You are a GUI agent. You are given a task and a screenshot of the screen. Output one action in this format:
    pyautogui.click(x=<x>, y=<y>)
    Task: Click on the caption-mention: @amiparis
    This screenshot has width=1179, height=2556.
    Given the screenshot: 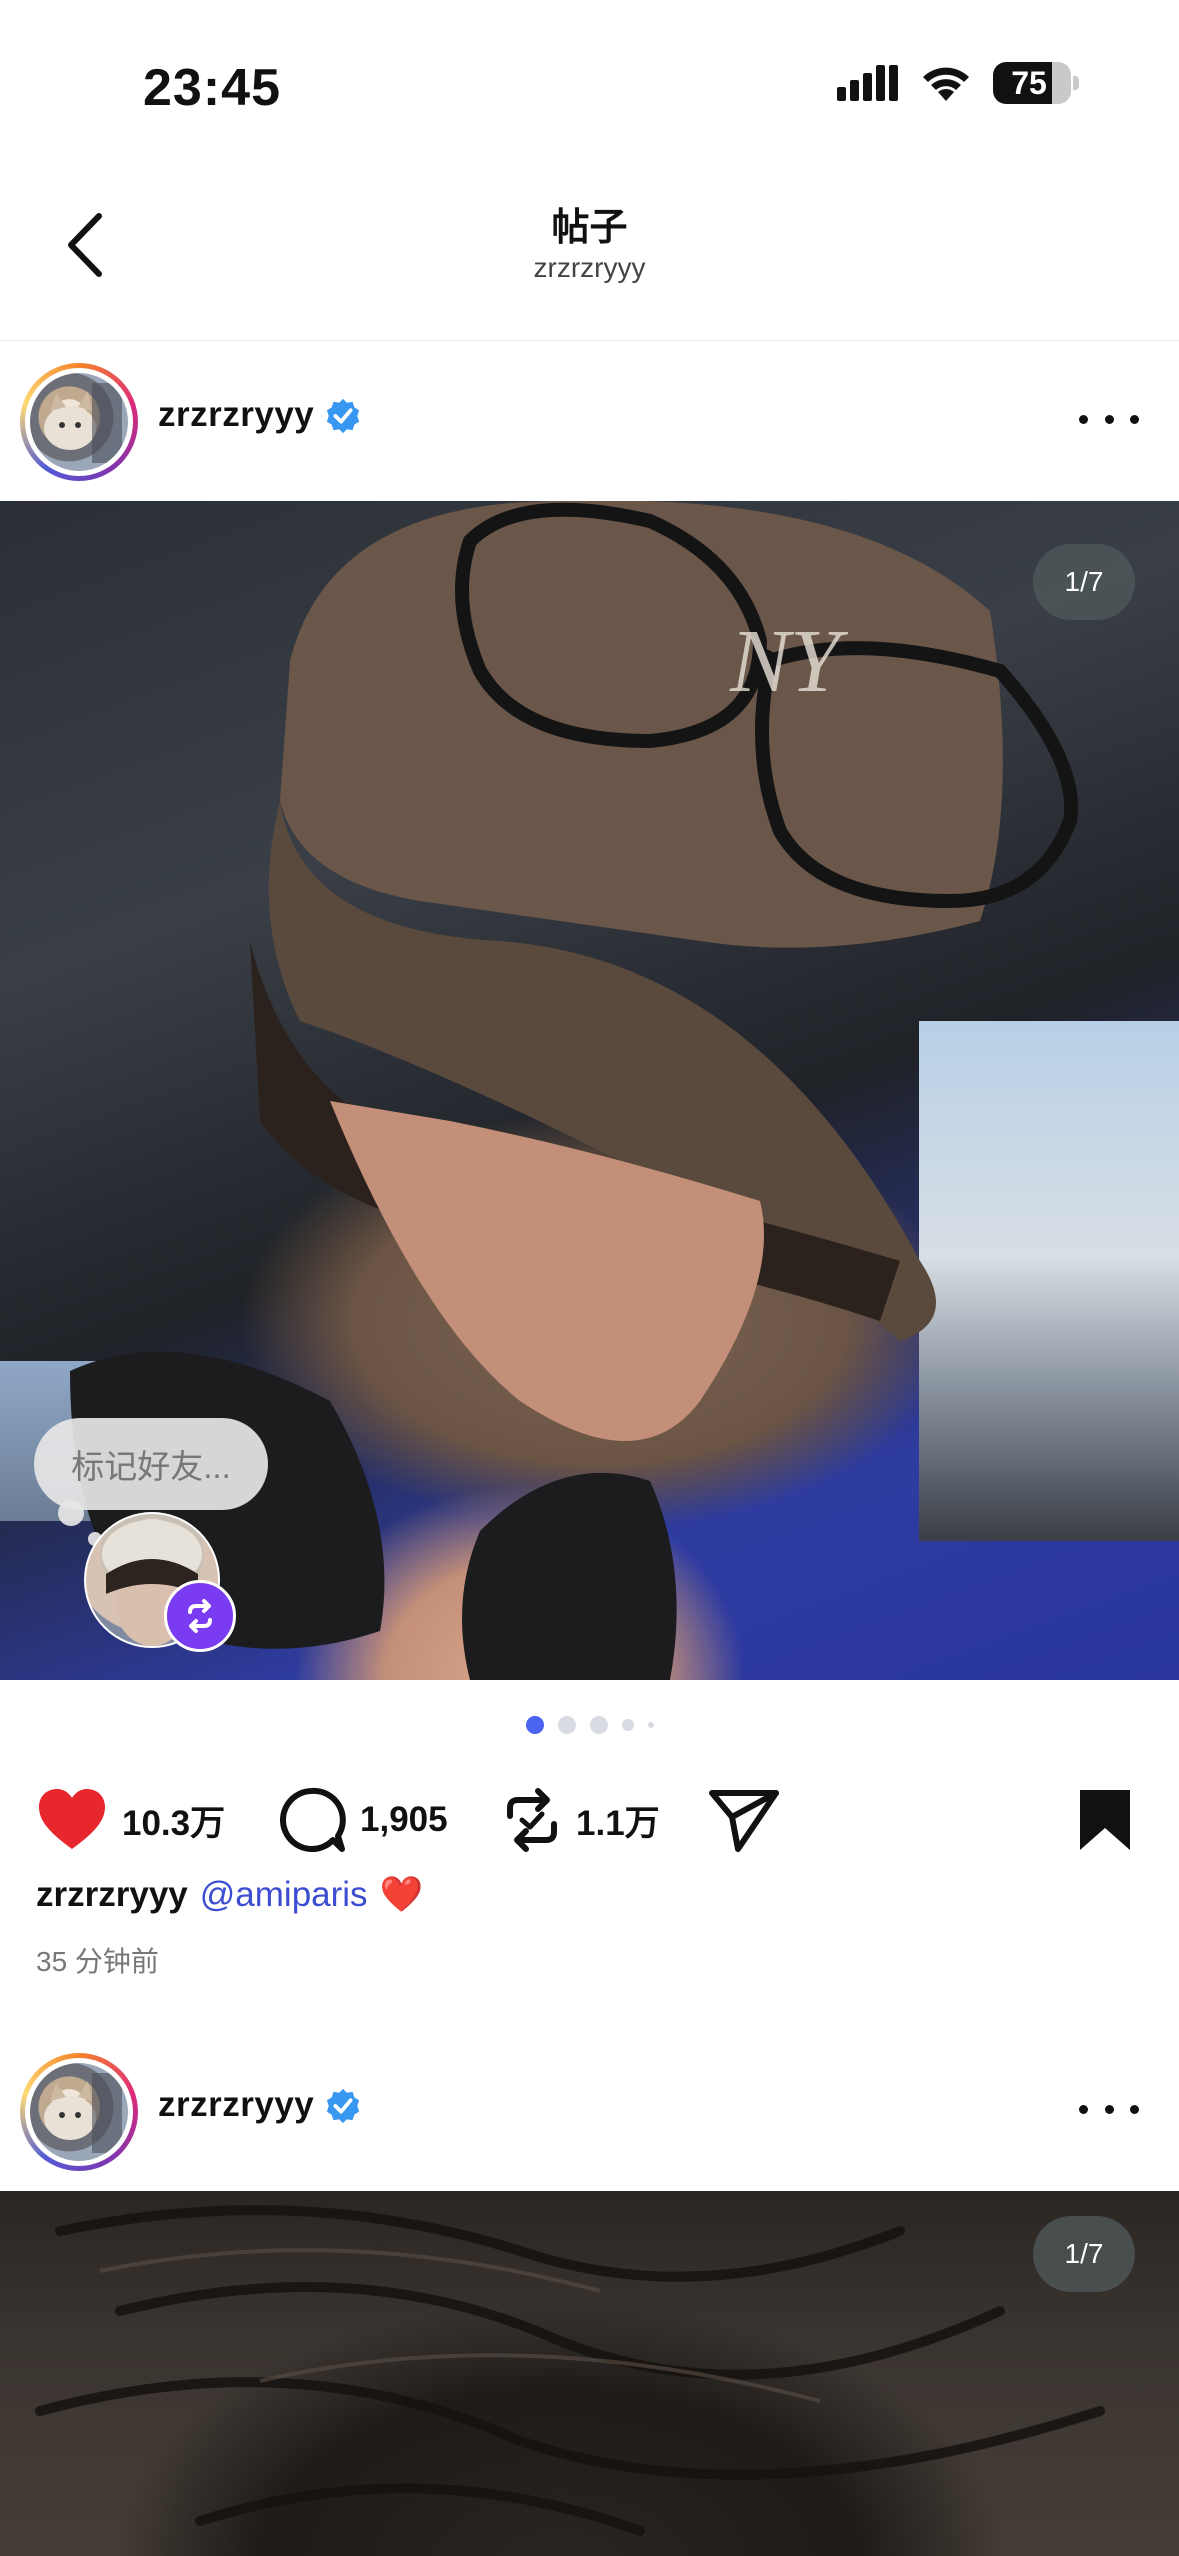 What is the action you would take?
    pyautogui.click(x=284, y=1894)
    